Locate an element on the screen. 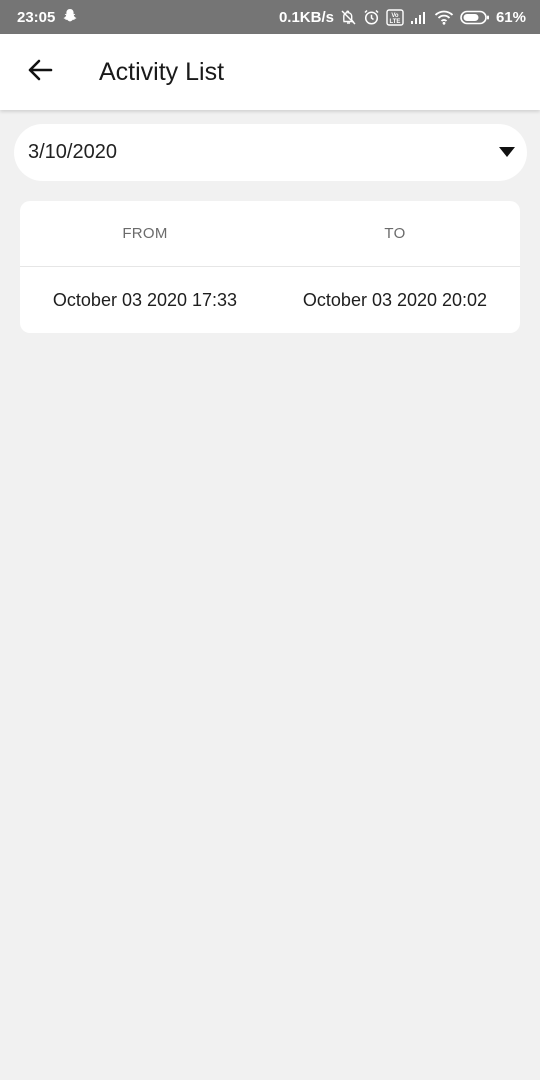 This screenshot has height=1080, width=540. column-header-to: TO is located at coordinates (395, 233).